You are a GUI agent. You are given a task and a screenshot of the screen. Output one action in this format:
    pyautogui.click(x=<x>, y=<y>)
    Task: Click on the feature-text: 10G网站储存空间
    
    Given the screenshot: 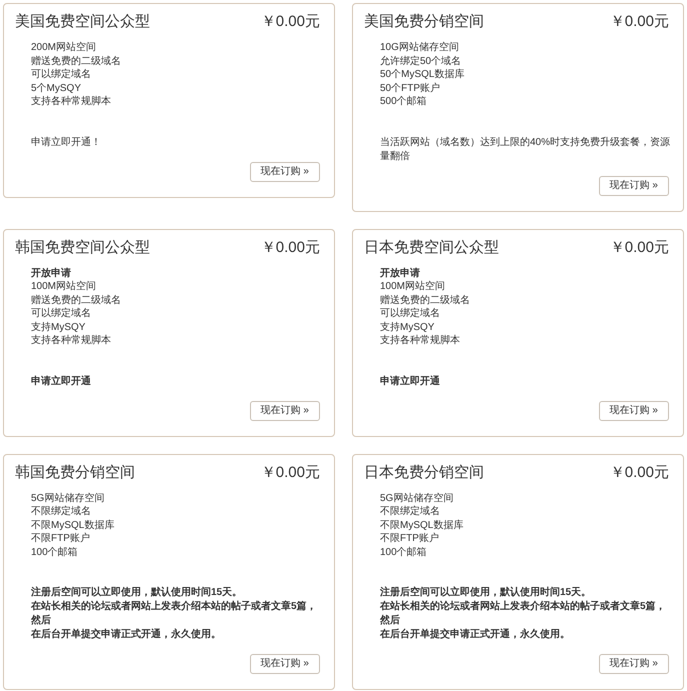 What is the action you would take?
    pyautogui.click(x=419, y=47)
    